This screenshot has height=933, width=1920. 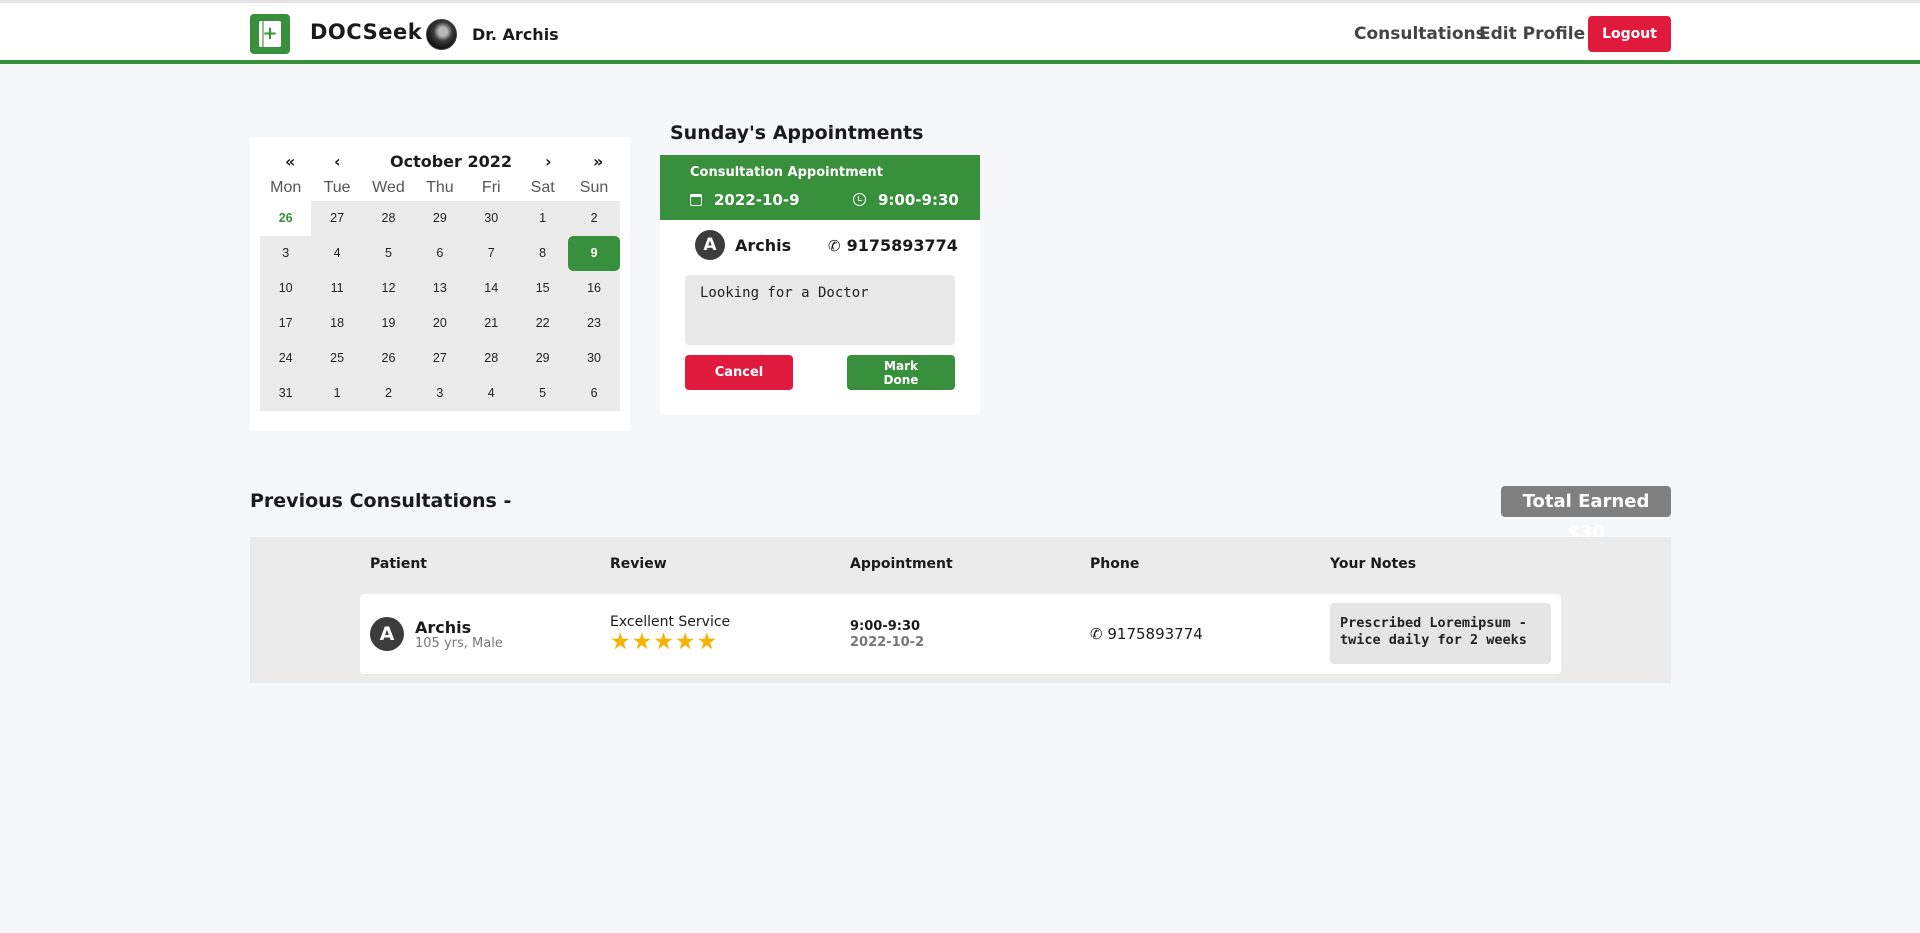 I want to click on calendar-day: 22, so click(x=542, y=323).